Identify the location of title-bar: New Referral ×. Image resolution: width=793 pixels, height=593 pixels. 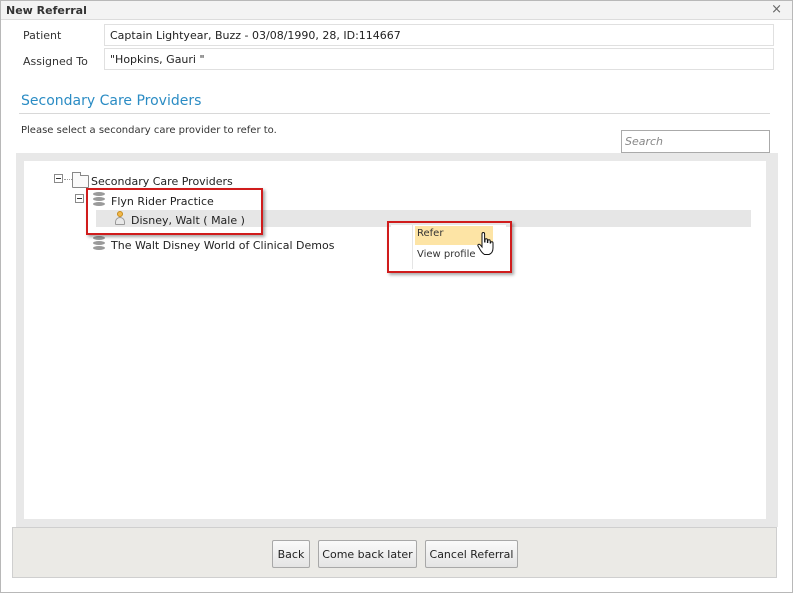
(396, 10).